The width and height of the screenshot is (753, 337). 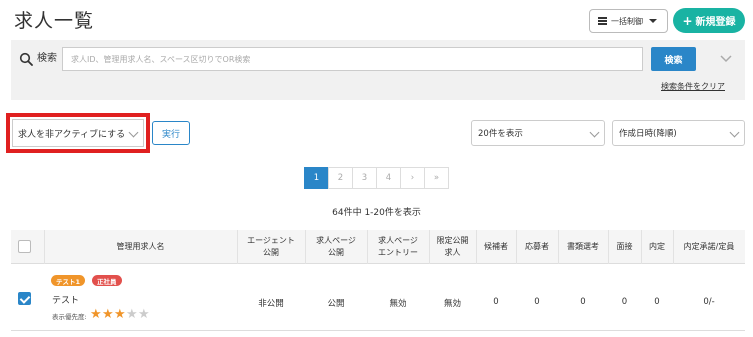 I want to click on next-page-button: ›, so click(x=412, y=178).